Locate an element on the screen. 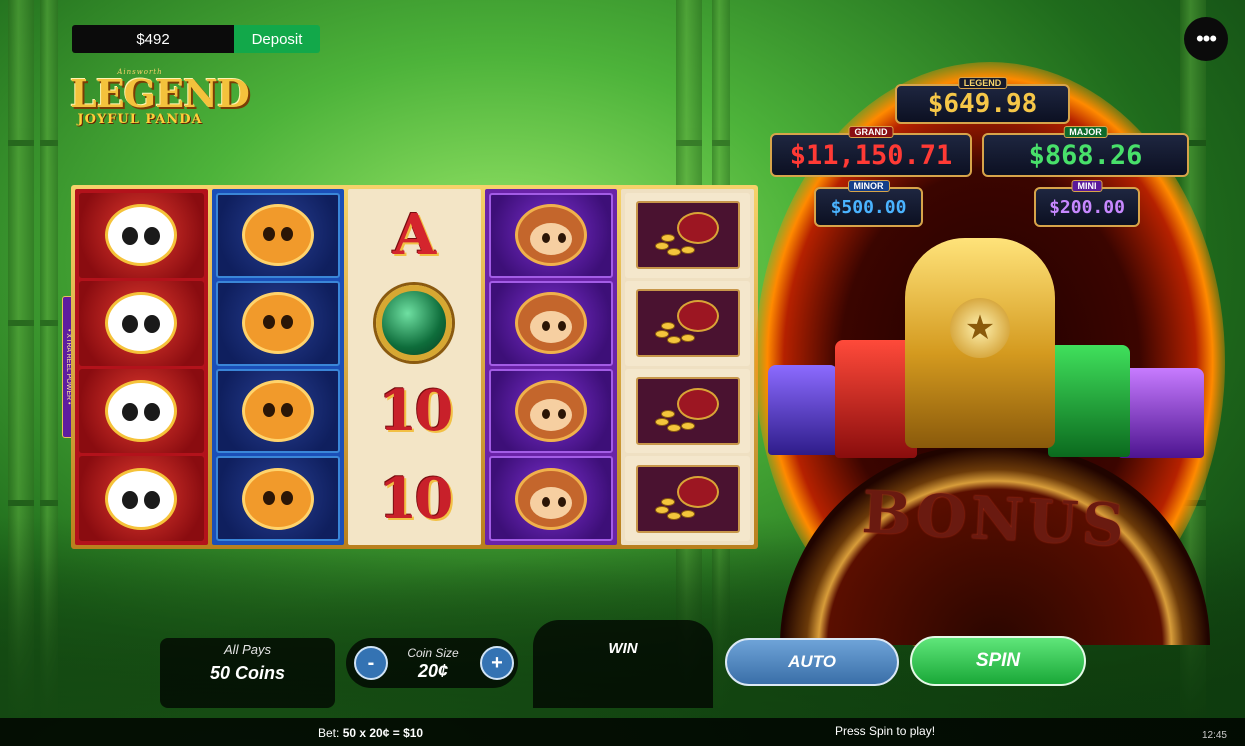 Image resolution: width=1245 pixels, height=746 pixels. jade-coin-symbol-icon is located at coordinates (414, 323).